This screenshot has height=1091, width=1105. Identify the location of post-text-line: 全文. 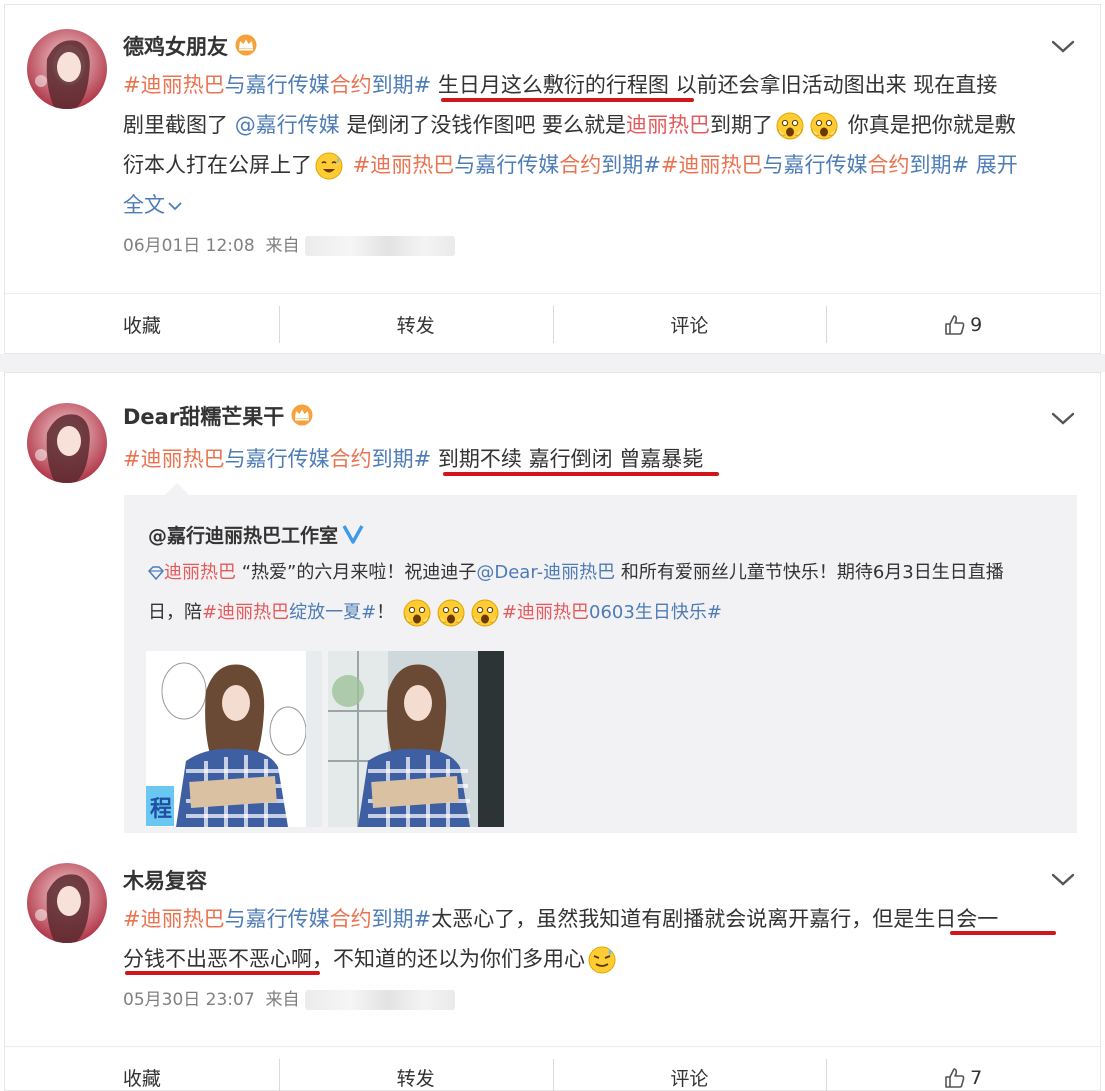
(153, 205).